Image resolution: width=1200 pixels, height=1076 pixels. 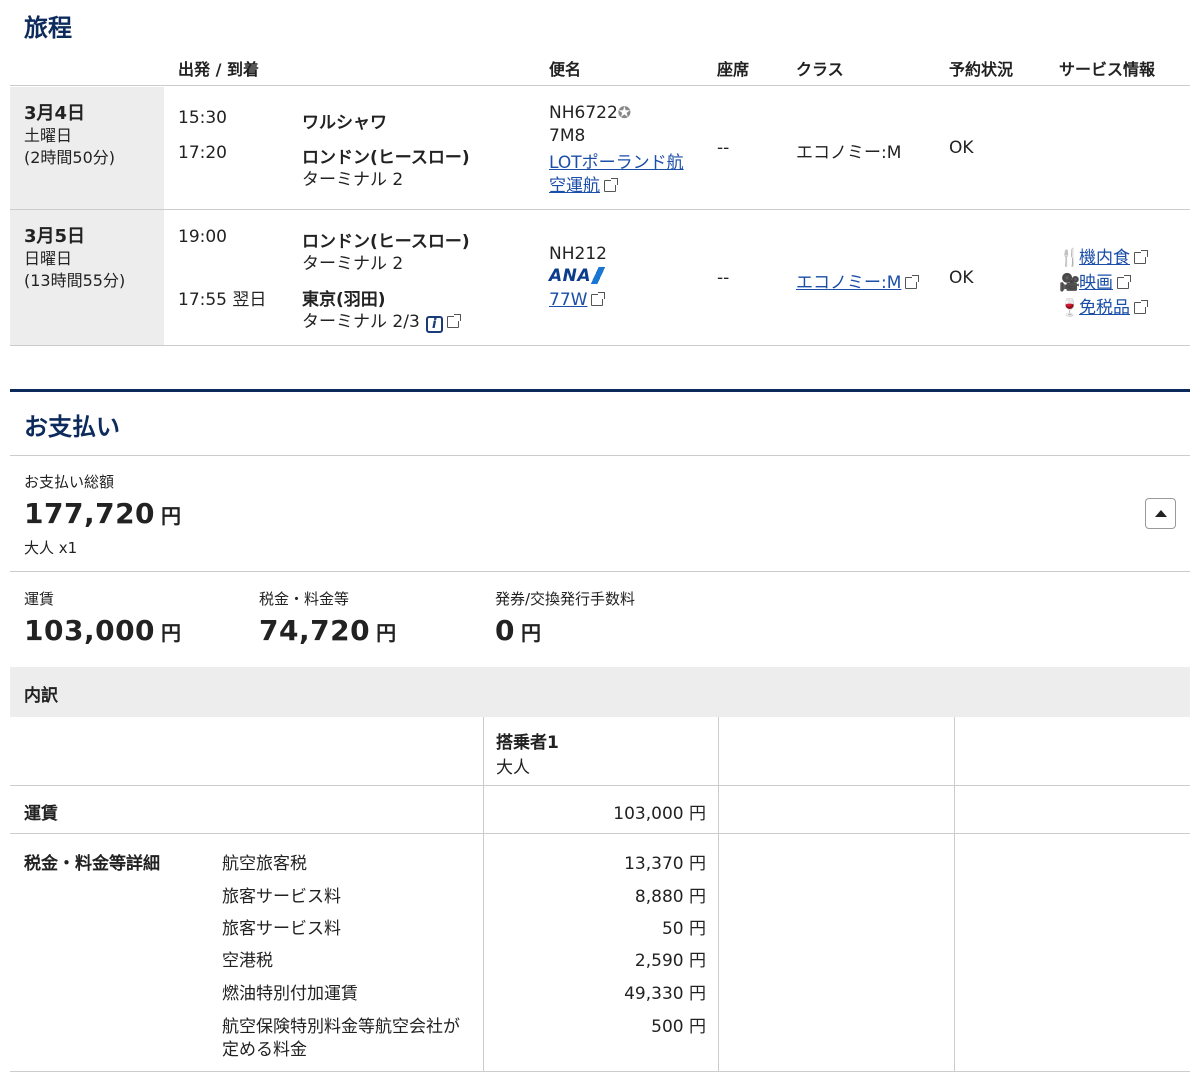 I want to click on flight-date-cell: 3月5日 日曜日 (13時間55分), so click(x=87, y=277).